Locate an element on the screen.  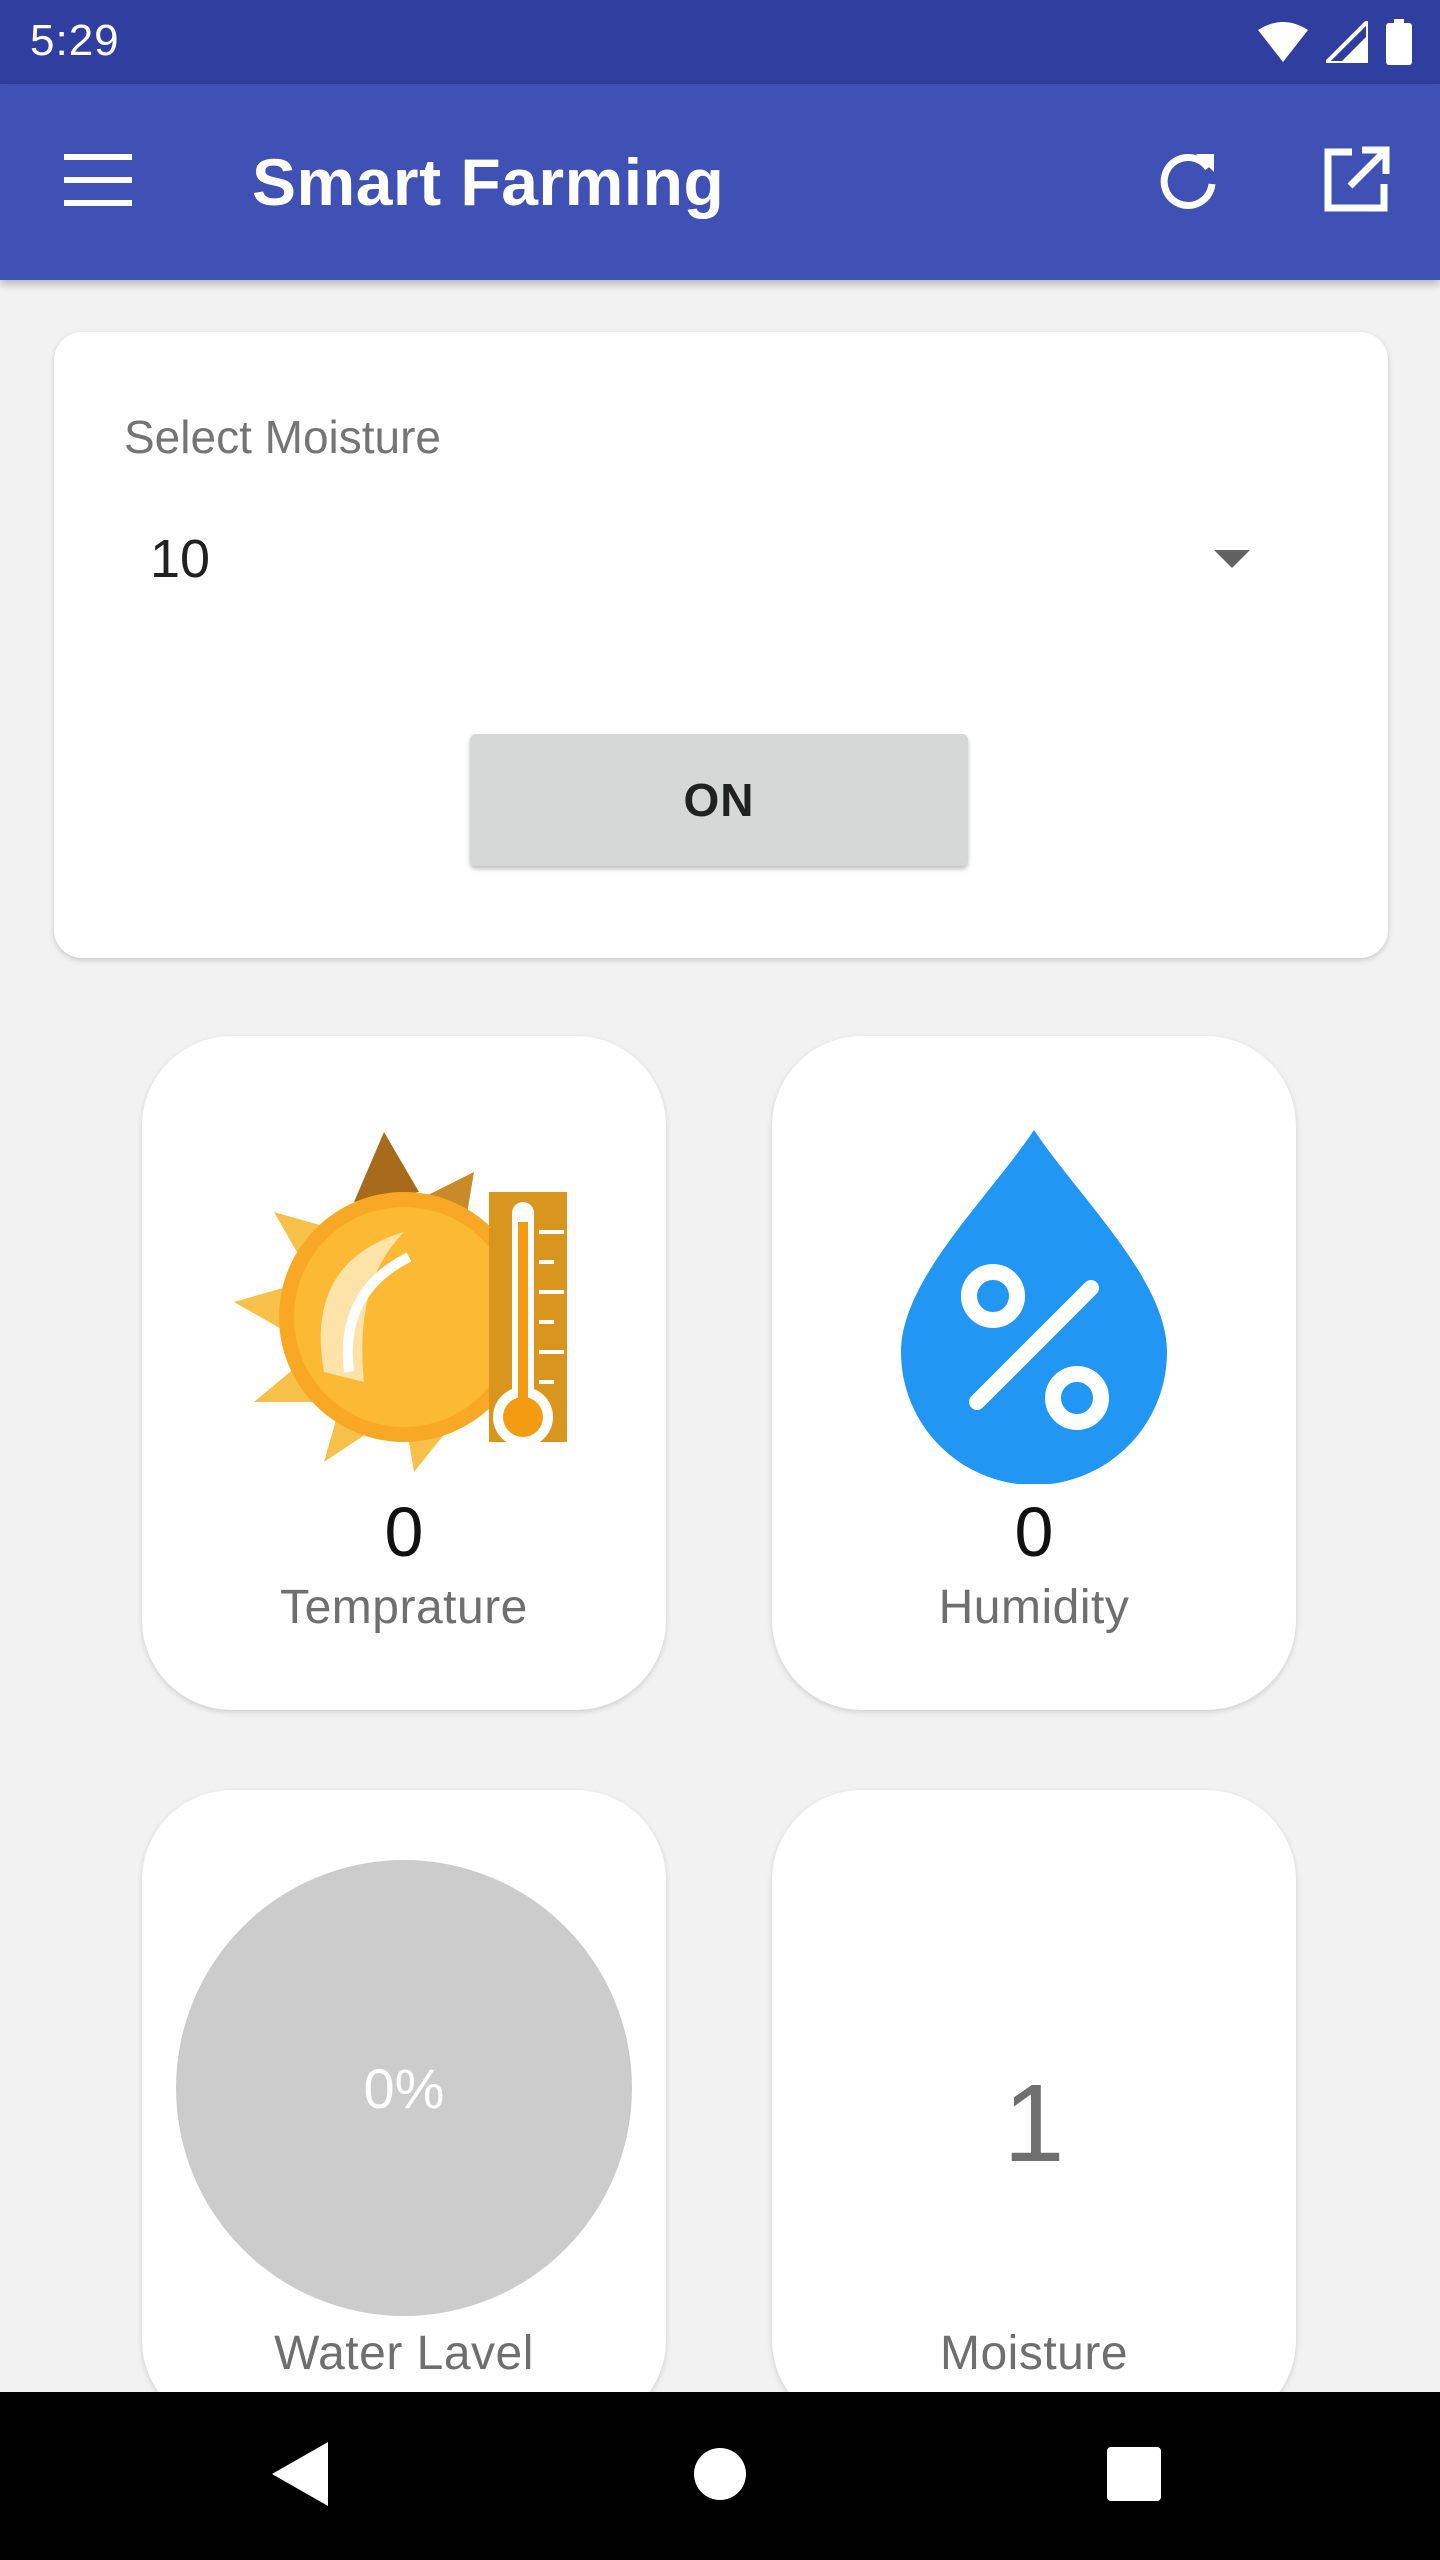
status-time: 5:29 is located at coordinates (75, 40).